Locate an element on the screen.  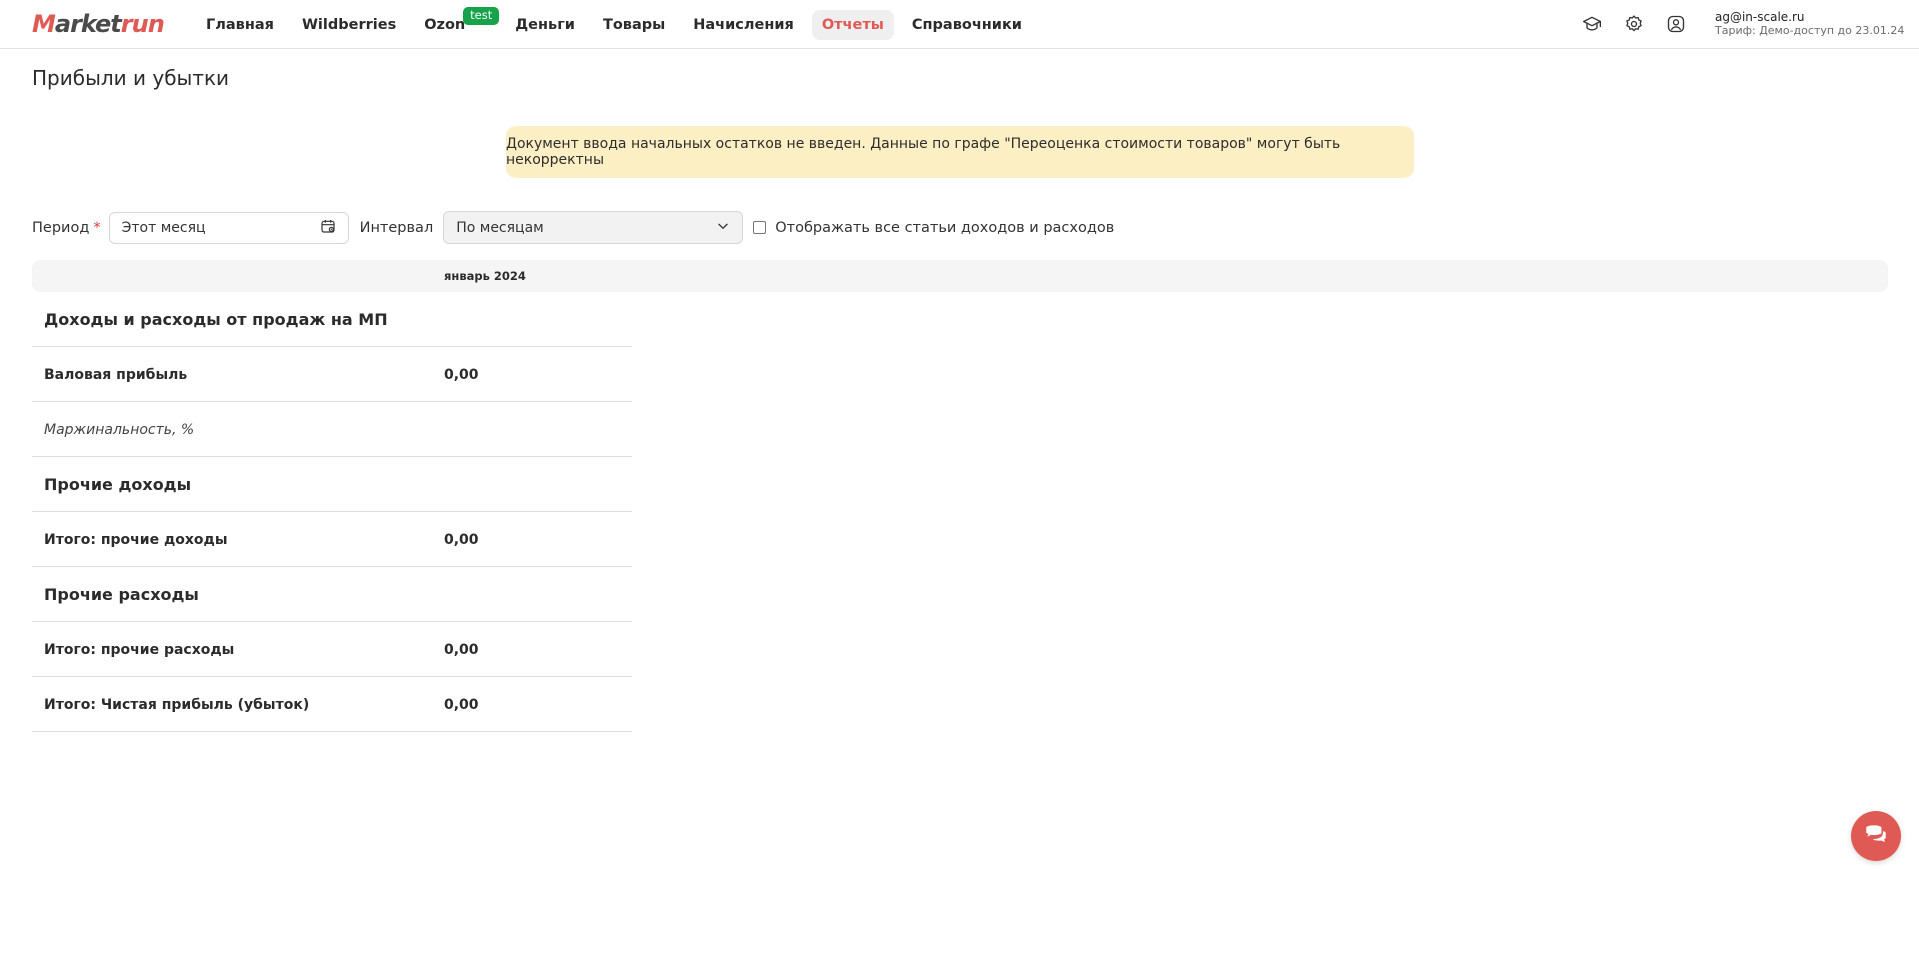
nav-label: Главная is located at coordinates (240, 24).